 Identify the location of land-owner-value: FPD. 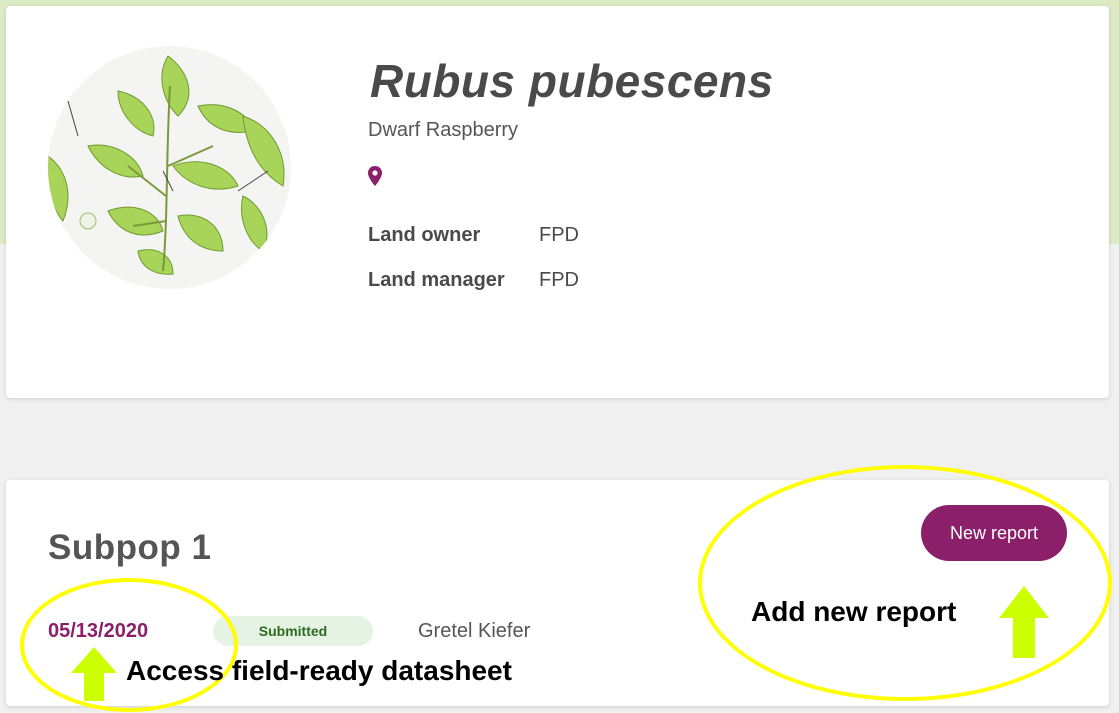
(559, 235).